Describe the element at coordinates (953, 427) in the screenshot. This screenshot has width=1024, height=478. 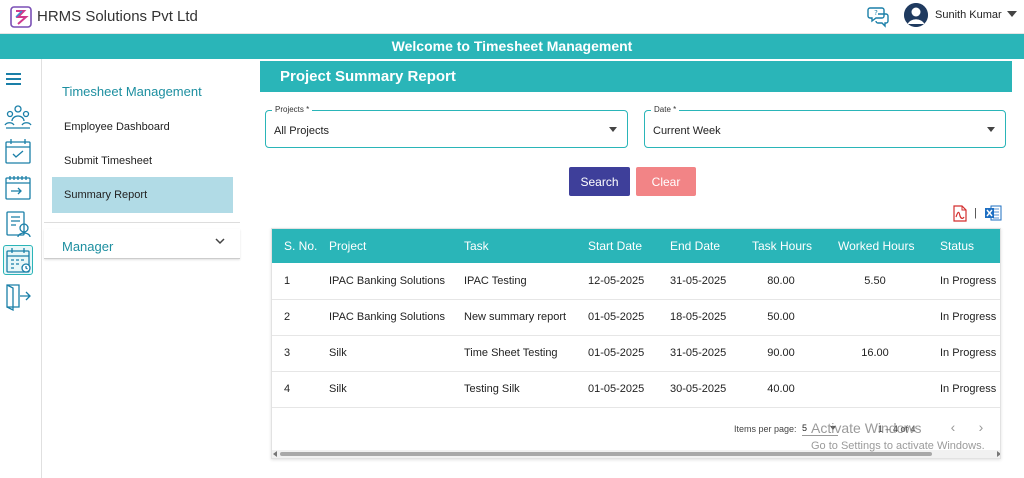
I see `chevron-left-icon: ‹` at that location.